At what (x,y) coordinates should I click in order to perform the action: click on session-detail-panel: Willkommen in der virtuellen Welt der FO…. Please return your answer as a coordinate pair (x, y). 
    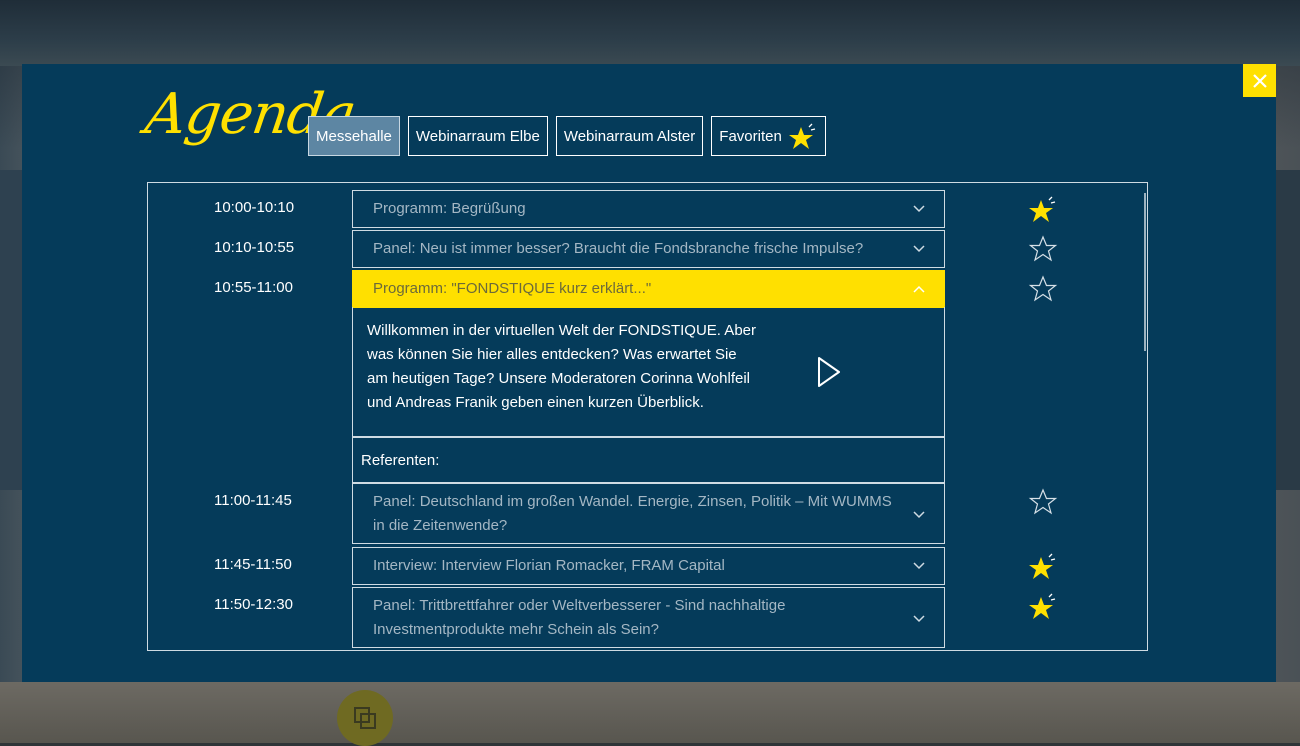
    Looking at the image, I should click on (648, 372).